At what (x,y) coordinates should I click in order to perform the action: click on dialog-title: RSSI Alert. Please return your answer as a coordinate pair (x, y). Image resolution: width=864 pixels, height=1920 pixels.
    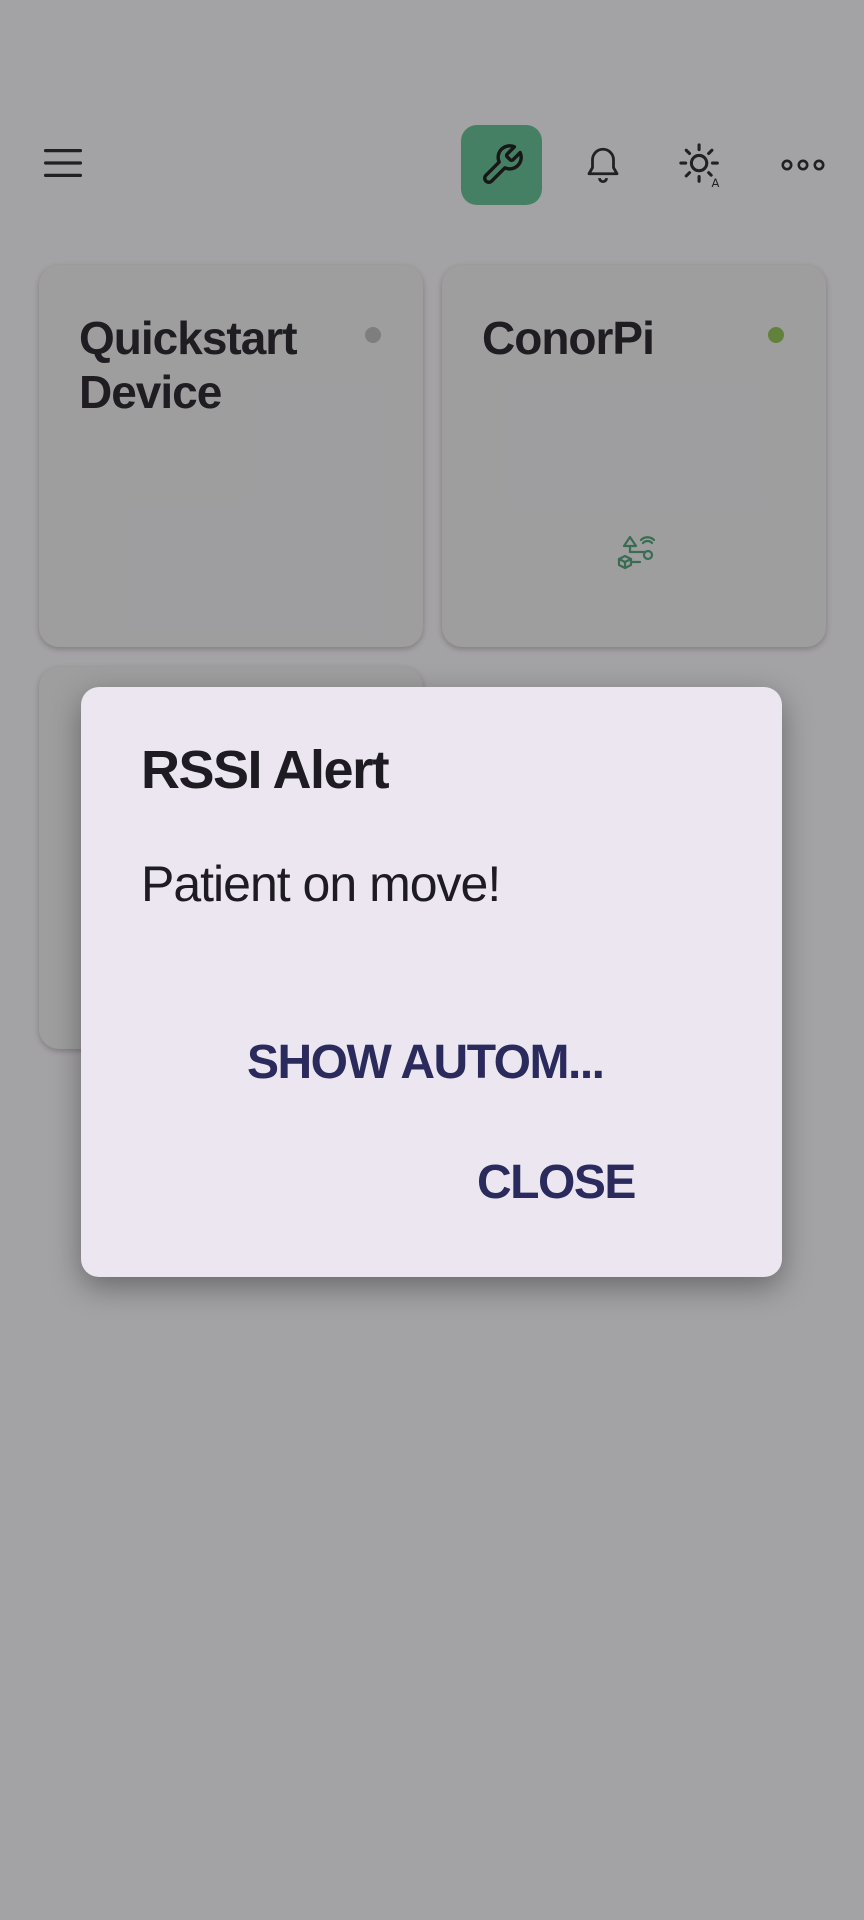
    Looking at the image, I should click on (265, 770).